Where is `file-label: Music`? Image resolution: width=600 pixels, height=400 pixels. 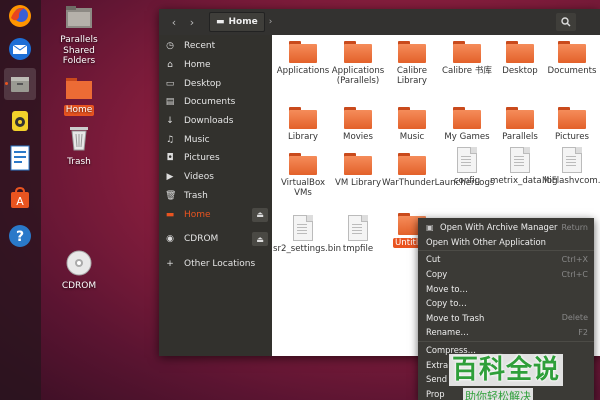 file-label: Music is located at coordinates (412, 137).